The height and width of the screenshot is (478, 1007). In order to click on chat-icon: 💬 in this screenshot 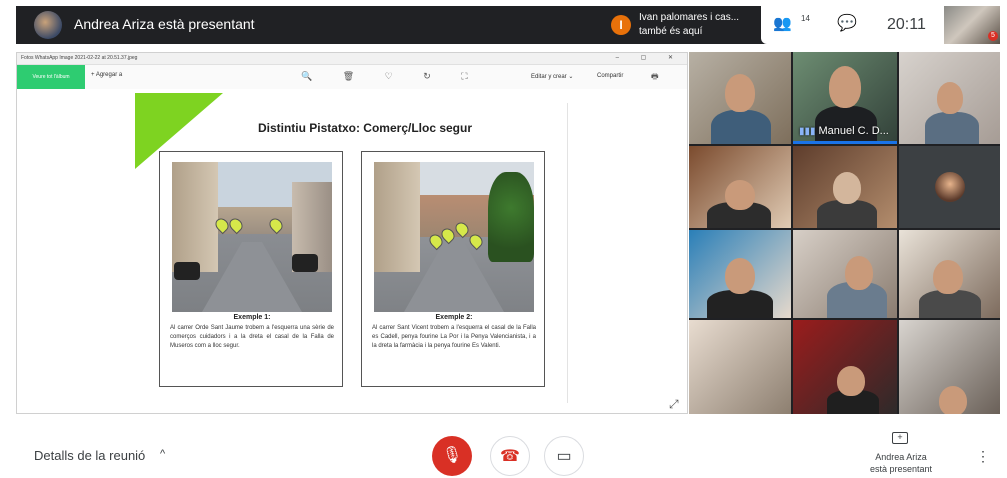, I will do `click(847, 23)`.